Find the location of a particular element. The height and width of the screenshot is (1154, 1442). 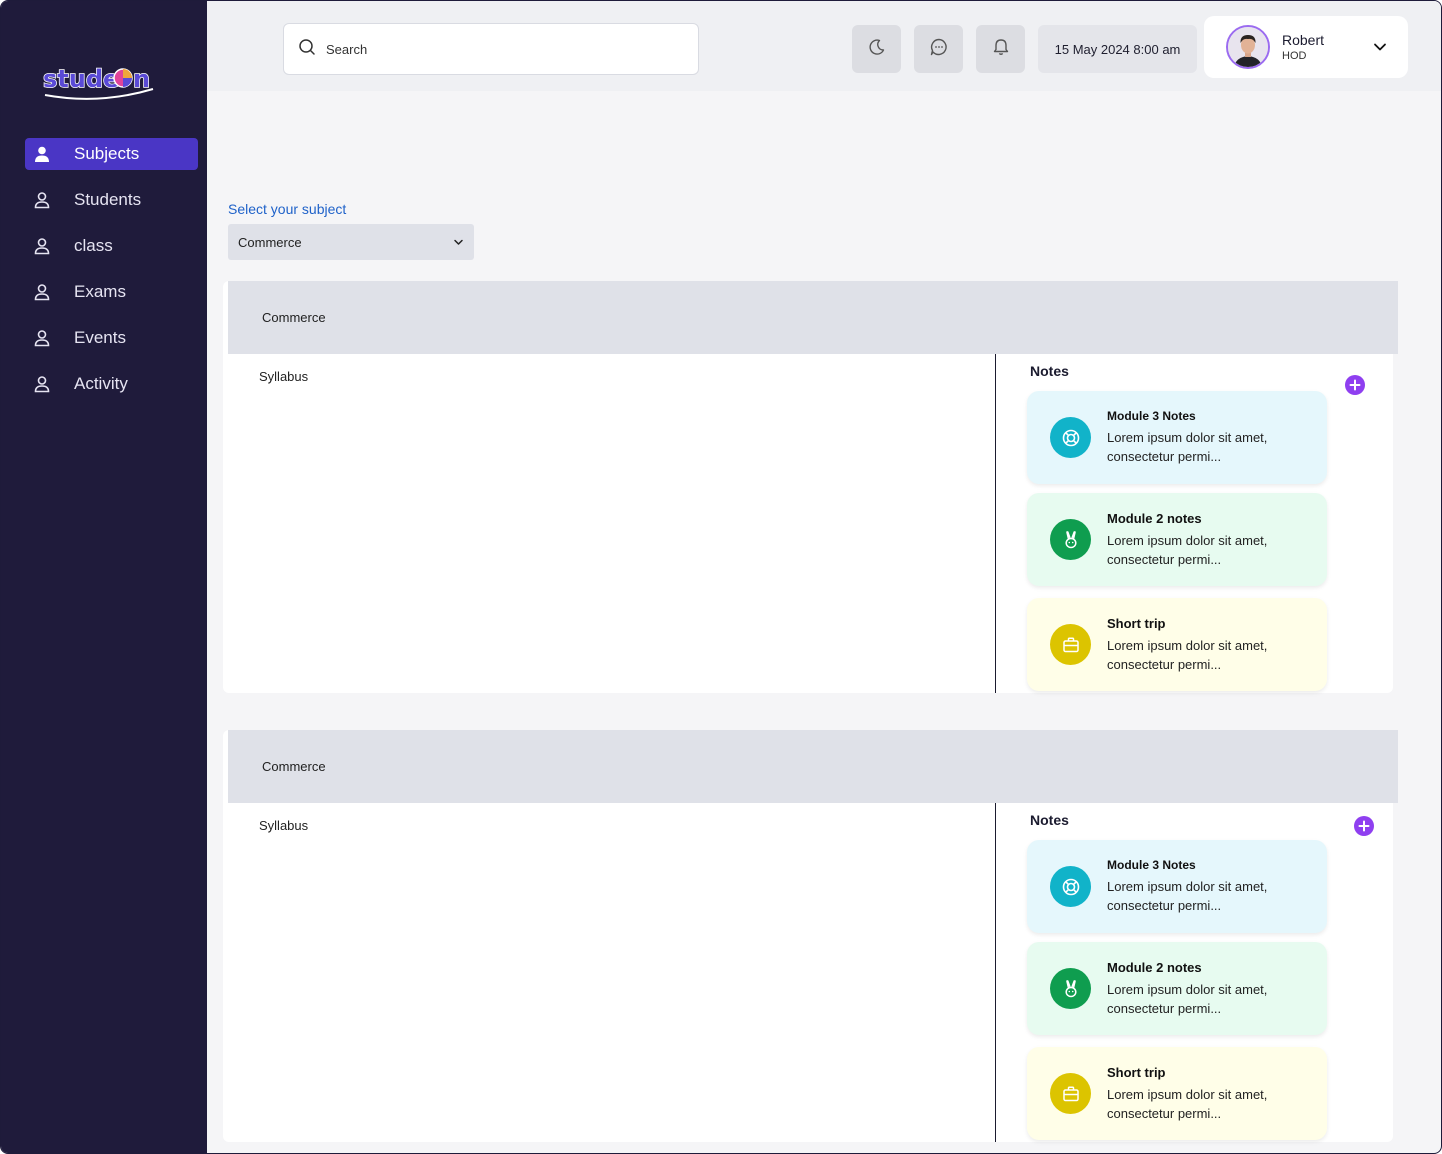

search-input is located at coordinates (506, 49).